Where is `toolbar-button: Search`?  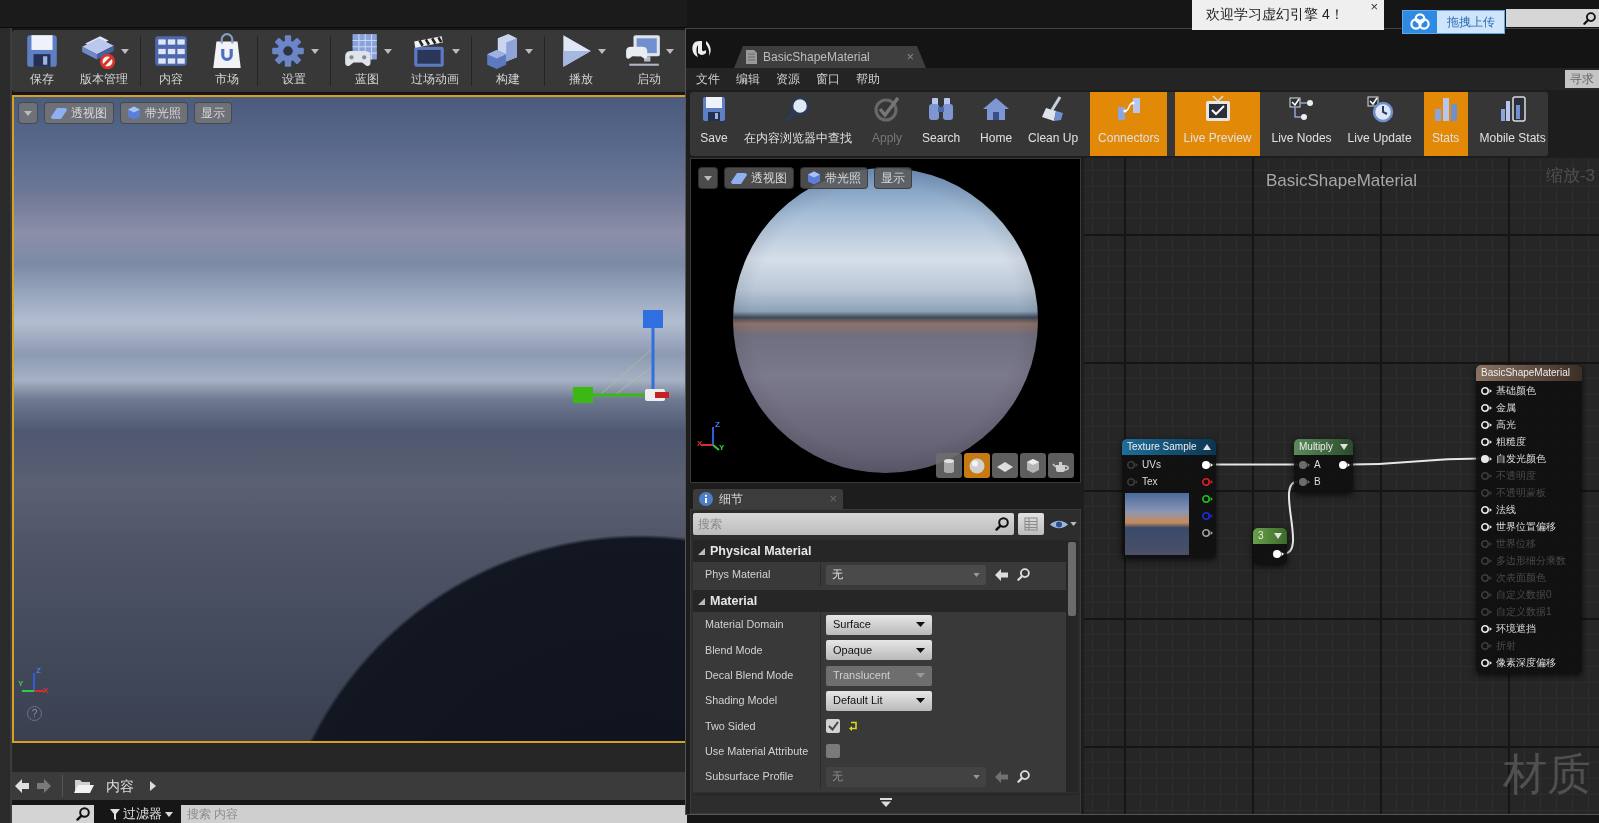
toolbar-button: Search is located at coordinates (941, 124).